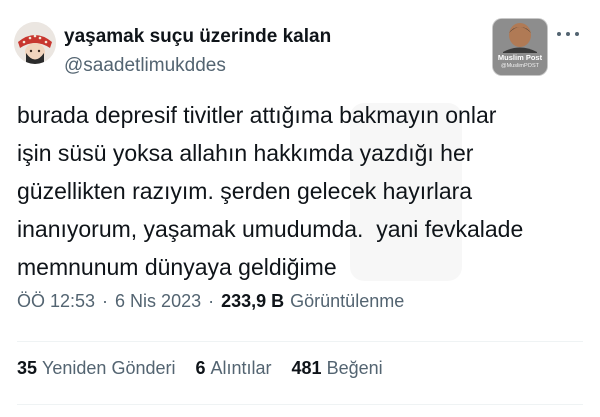 This screenshot has height=417, width=600. Describe the element at coordinates (347, 301) in the screenshot. I see `views-label: Görüntülenme` at that location.